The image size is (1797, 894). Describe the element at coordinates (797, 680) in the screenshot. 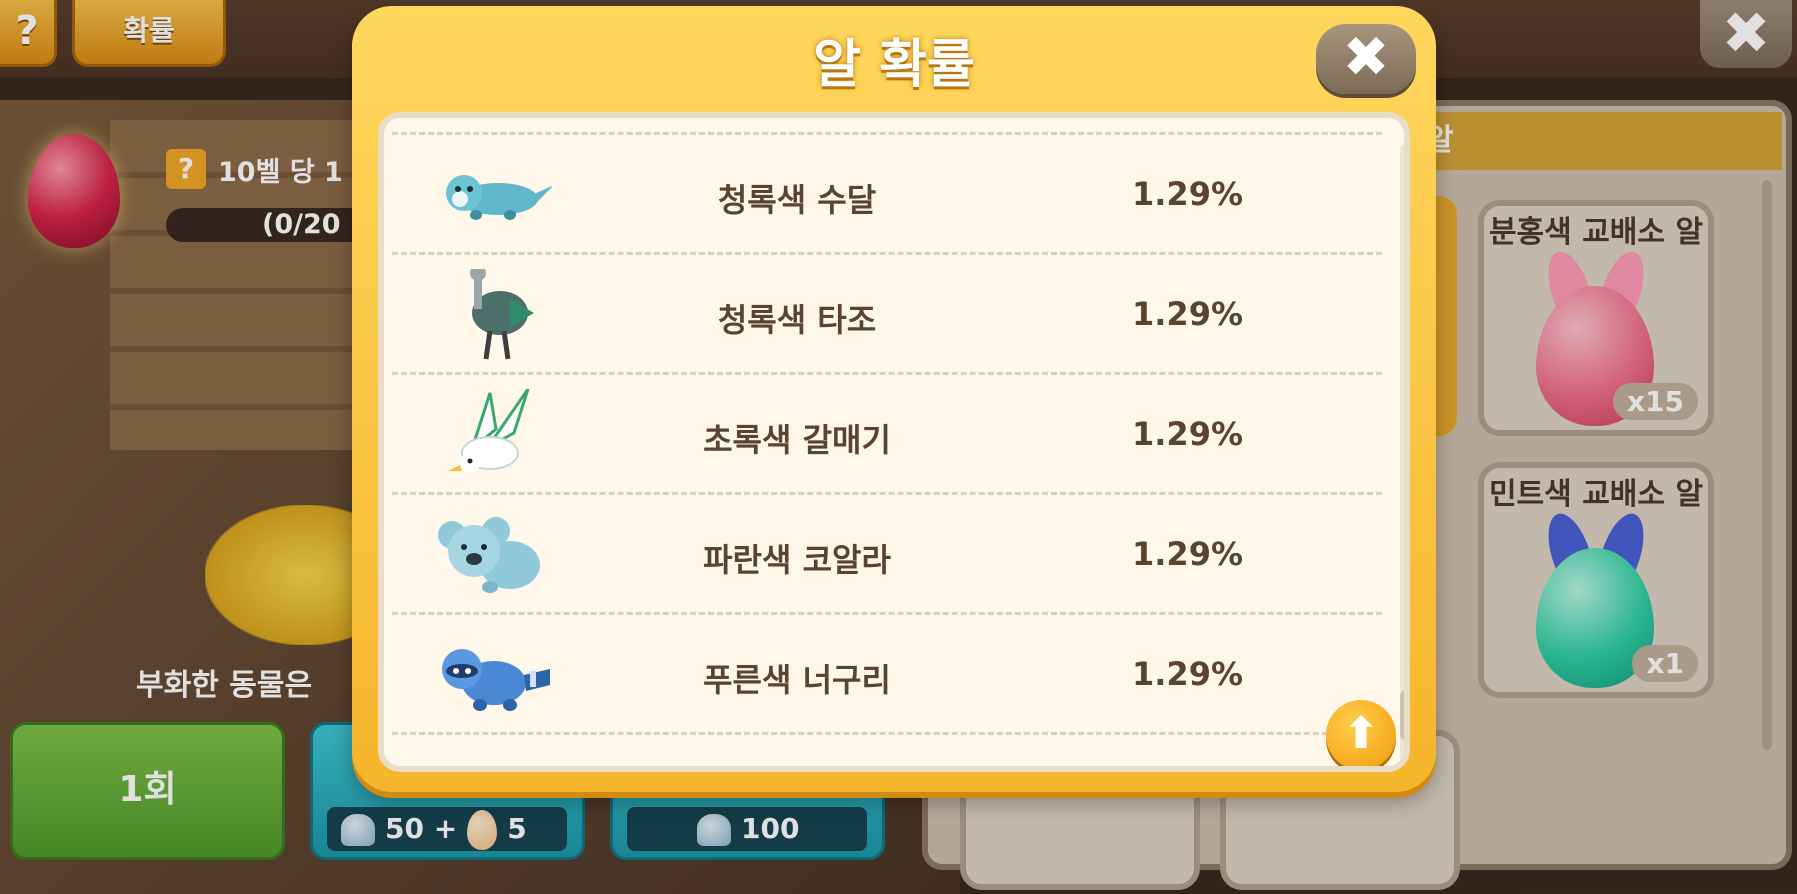

I see `animal-name: 푸른색 너구리` at that location.